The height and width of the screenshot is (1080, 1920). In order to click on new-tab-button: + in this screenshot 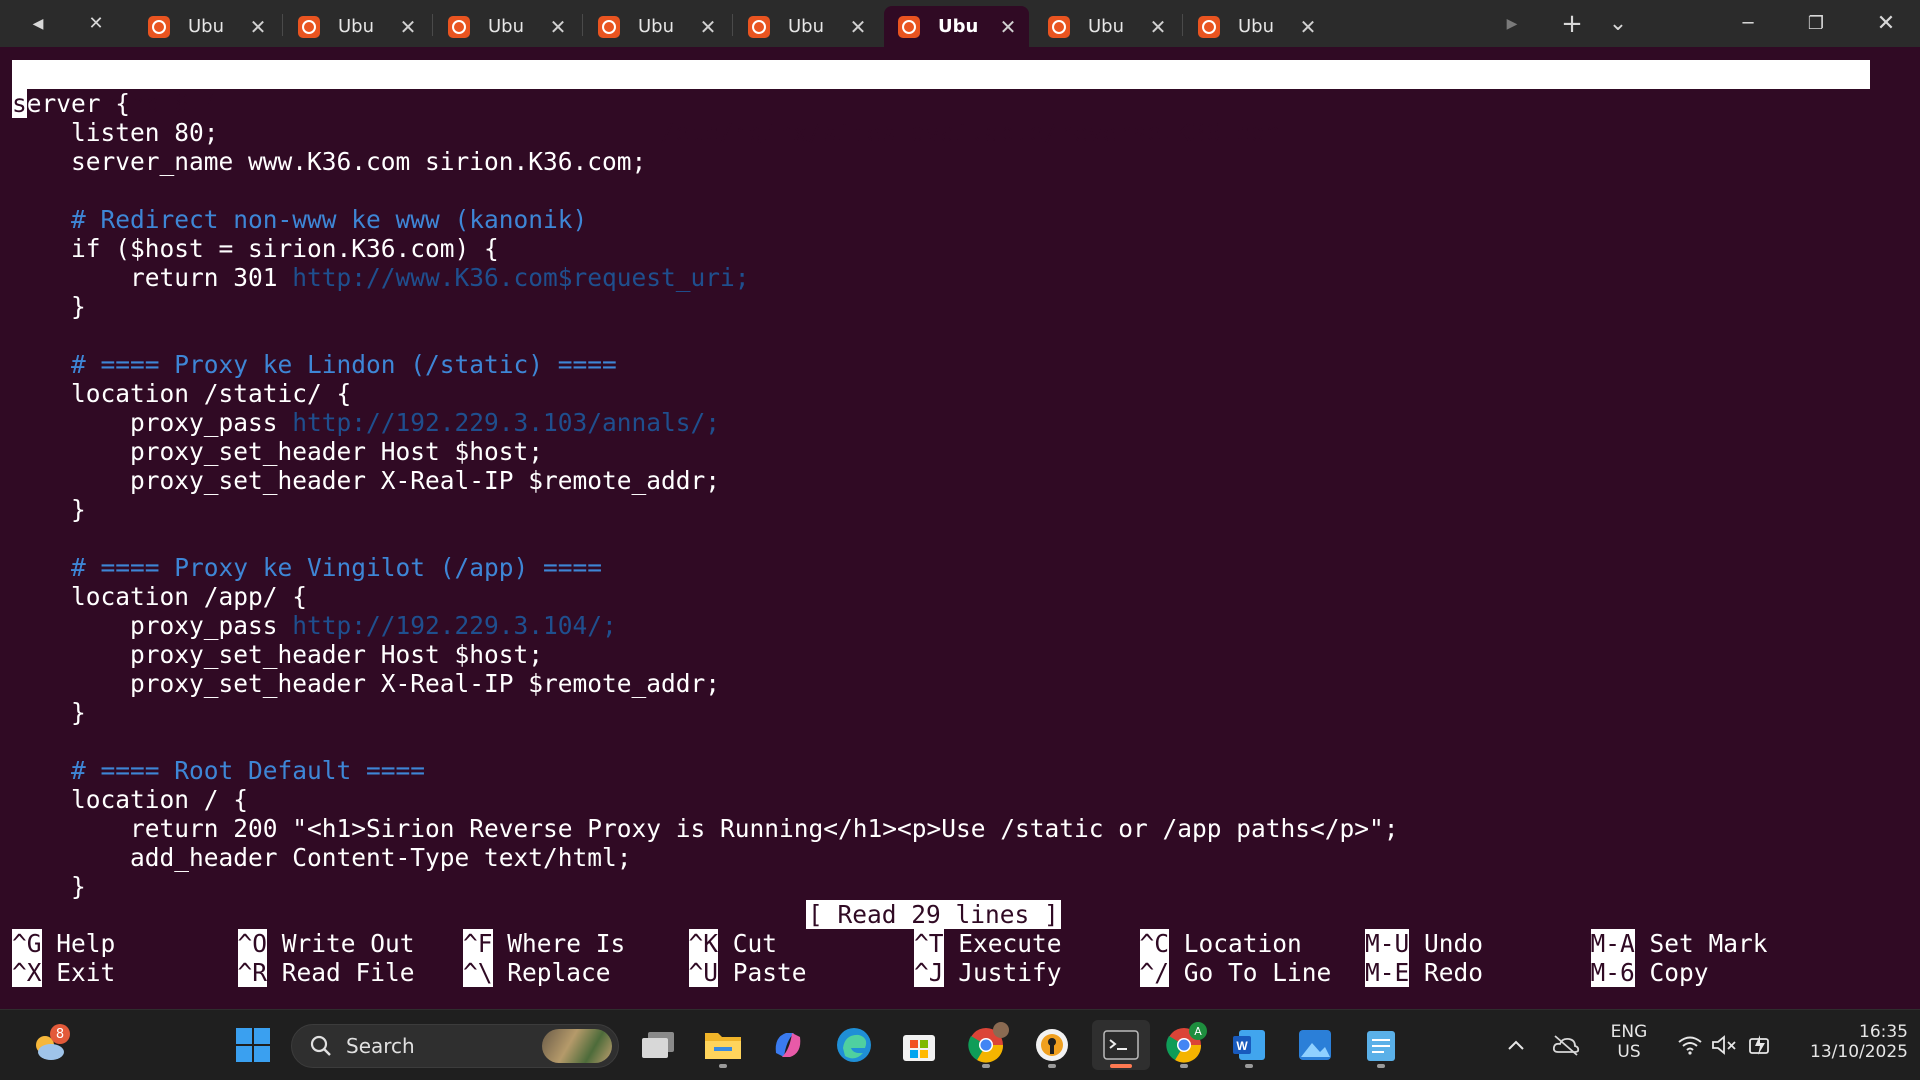, I will do `click(1572, 23)`.